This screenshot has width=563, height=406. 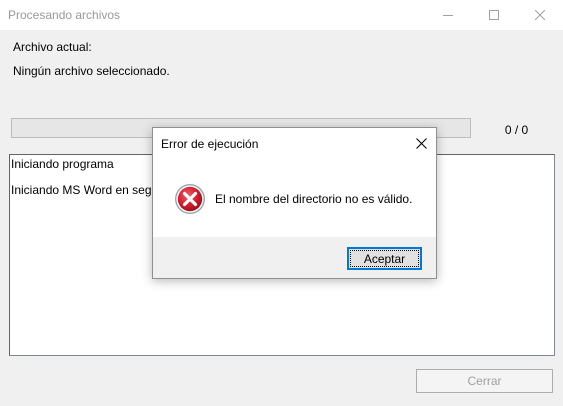 I want to click on minimize-button, so click(x=448, y=15).